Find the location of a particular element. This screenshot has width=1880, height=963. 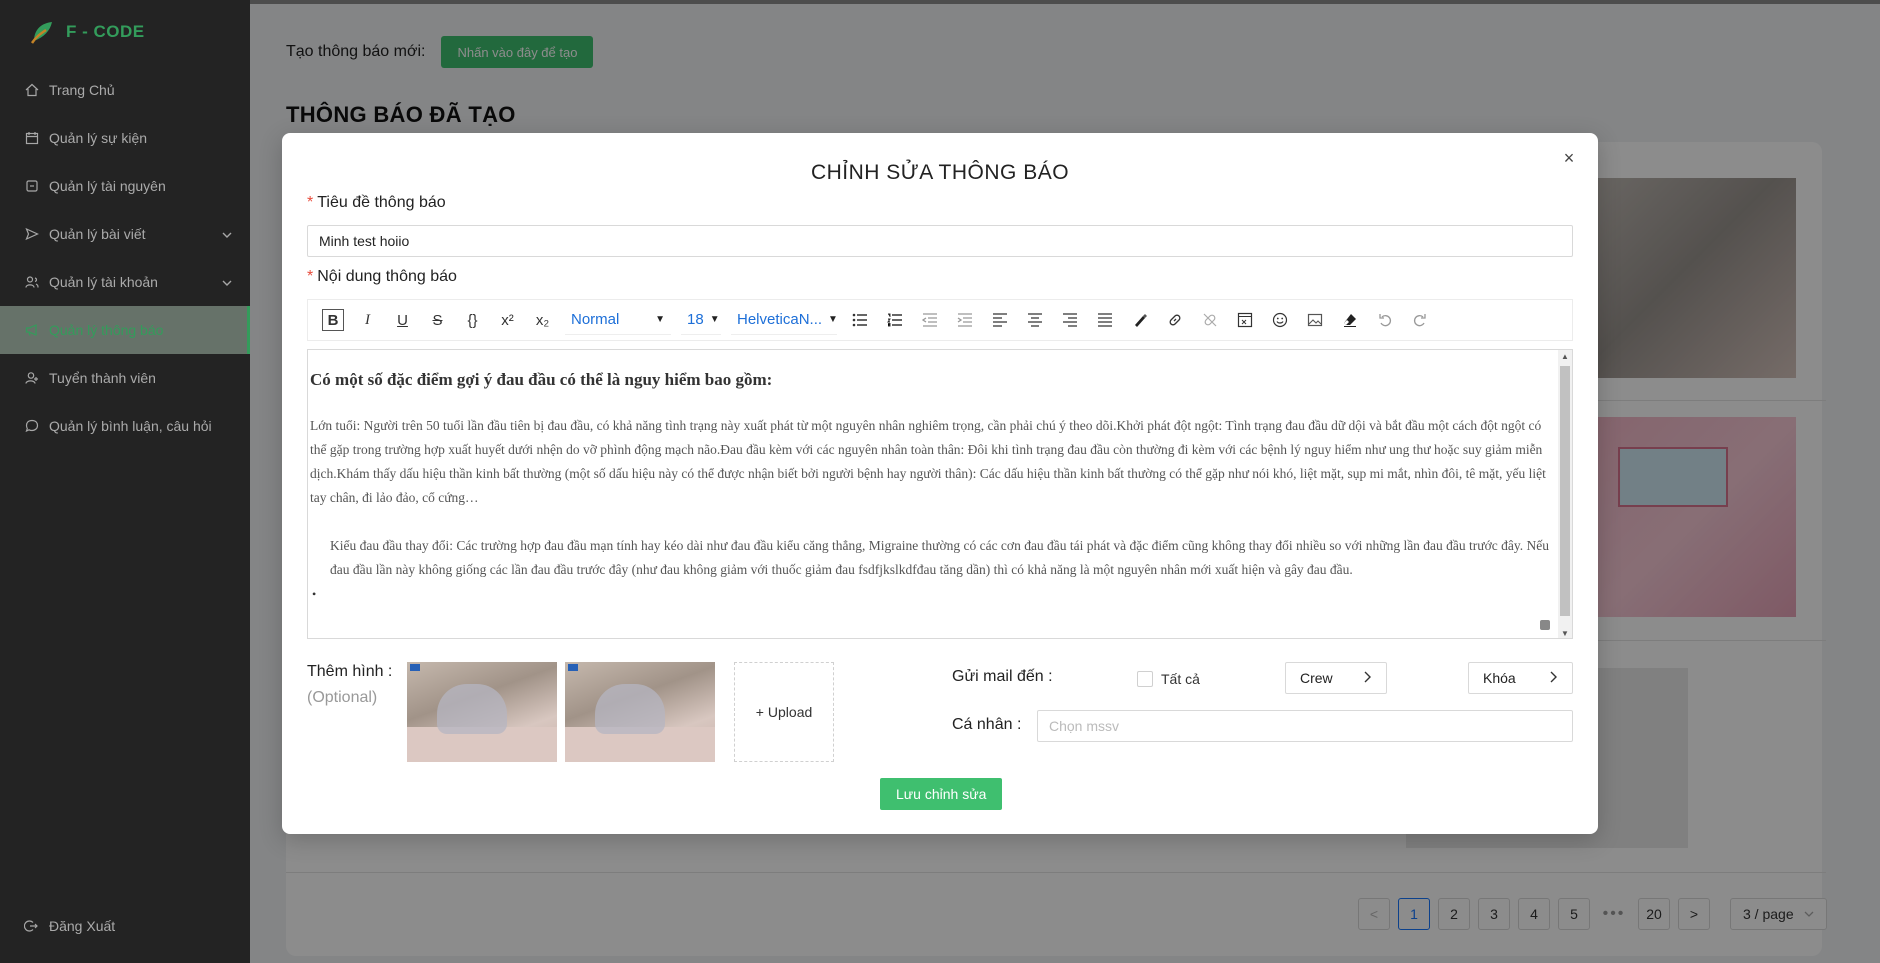

redo-icon is located at coordinates (1419, 320).